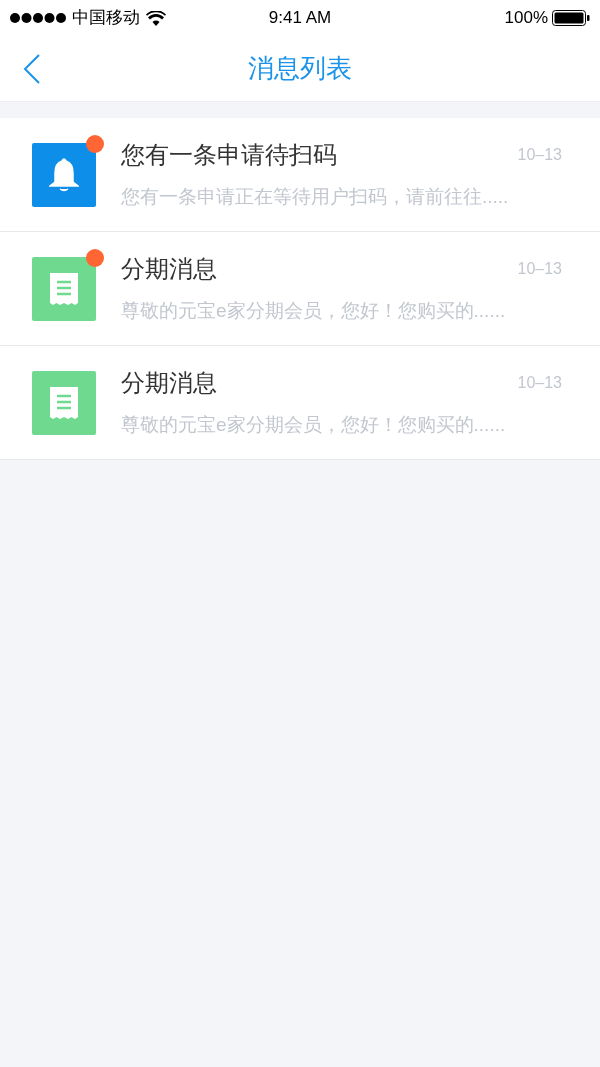  Describe the element at coordinates (300, 68) in the screenshot. I see `page-title: 消息列表` at that location.